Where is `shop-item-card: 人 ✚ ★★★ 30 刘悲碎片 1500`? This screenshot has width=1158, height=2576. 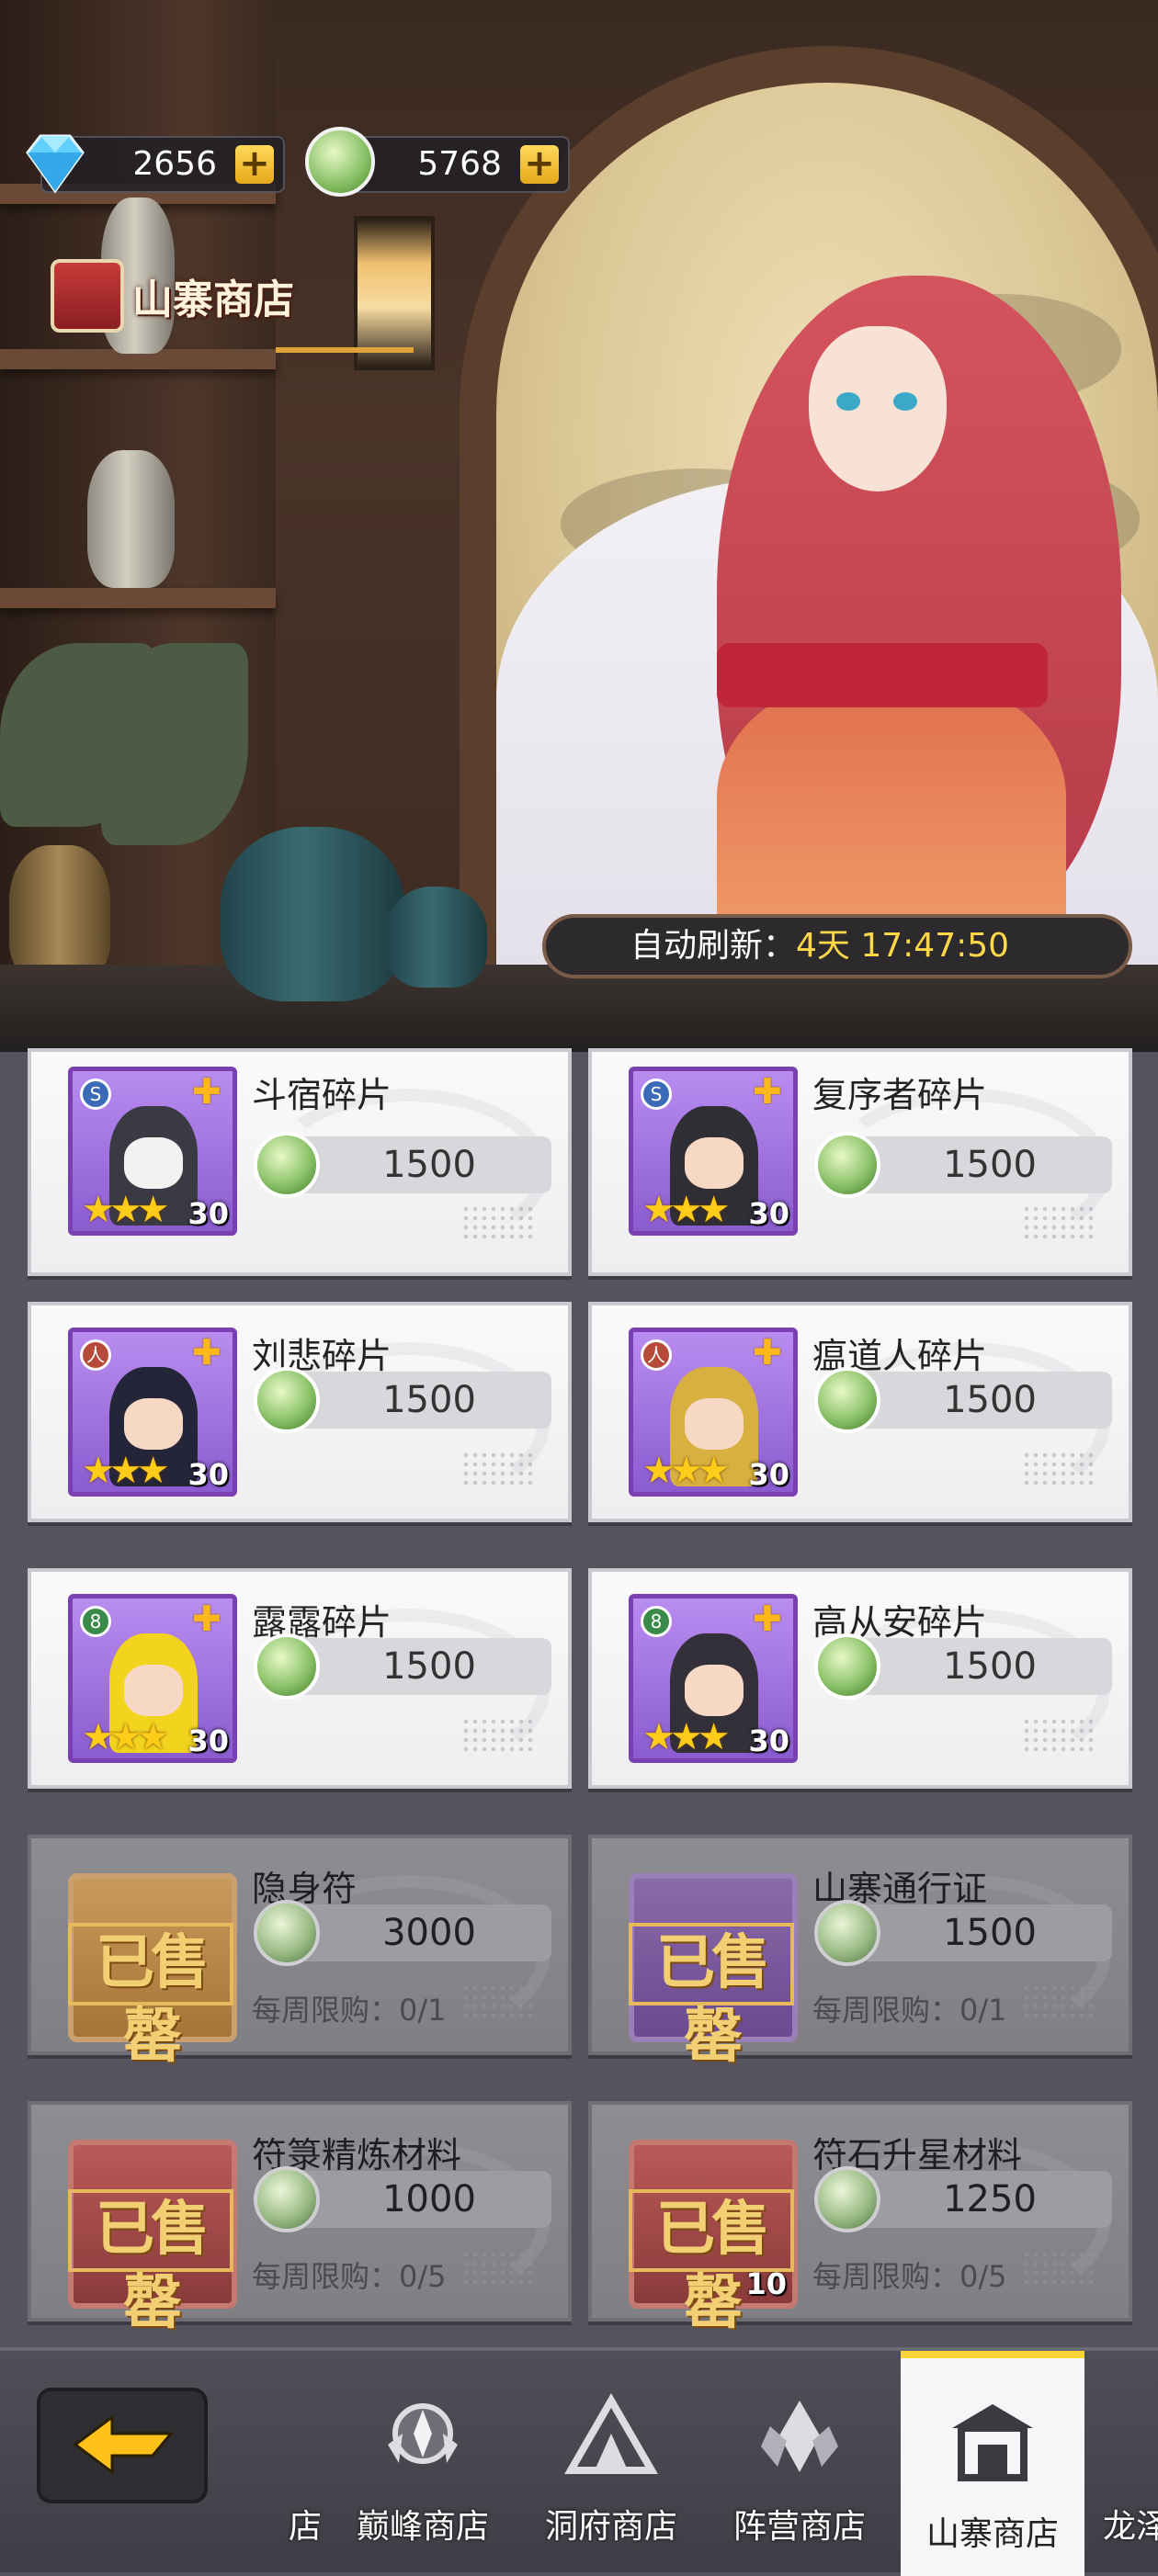
shop-item-card: 人 ✚ ★★★ 30 刘悲碎片 1500 is located at coordinates (300, 1412).